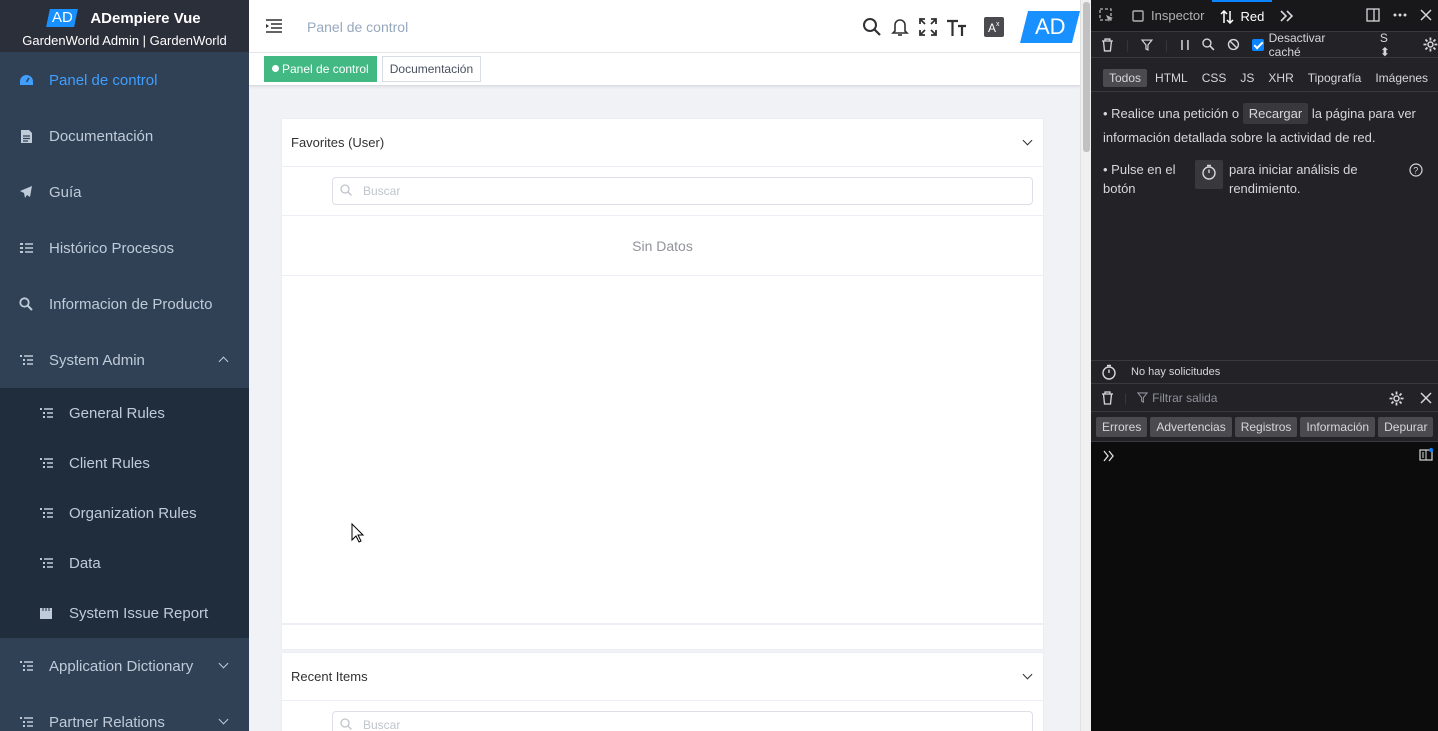 This screenshot has width=1438, height=731. What do you see at coordinates (1233, 44) in the screenshot?
I see `block-icon` at bounding box center [1233, 44].